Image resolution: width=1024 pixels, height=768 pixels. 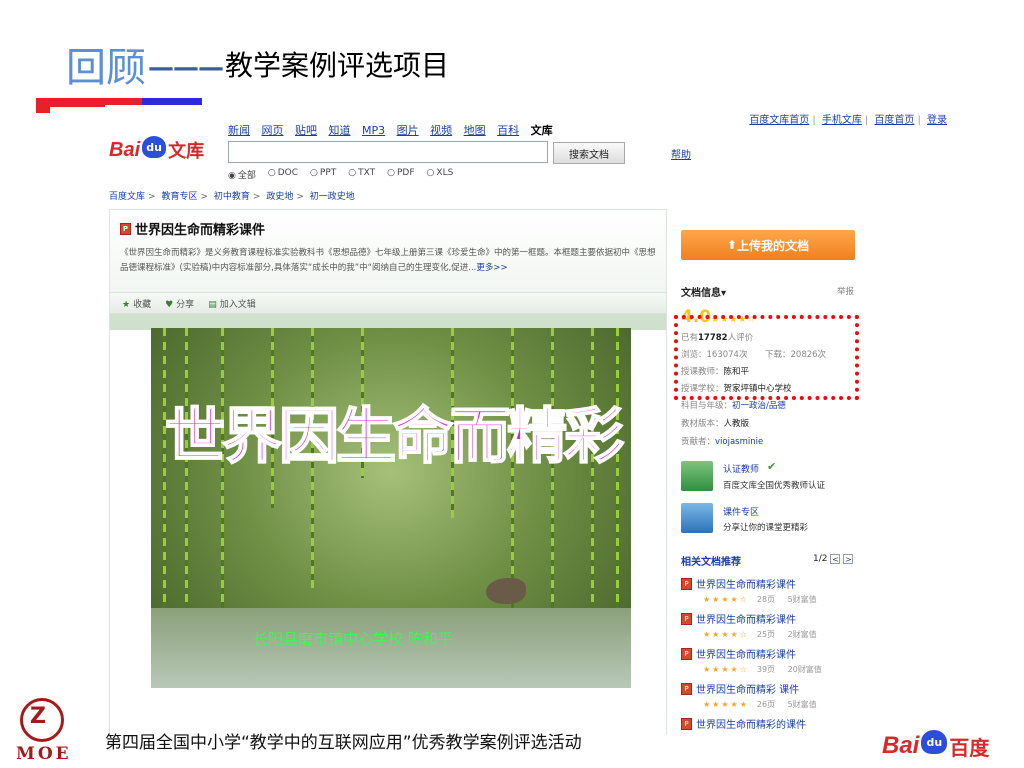 What do you see at coordinates (751, 725) in the screenshot?
I see `related-doc-title: 世界因生命而精彩的课件` at bounding box center [751, 725].